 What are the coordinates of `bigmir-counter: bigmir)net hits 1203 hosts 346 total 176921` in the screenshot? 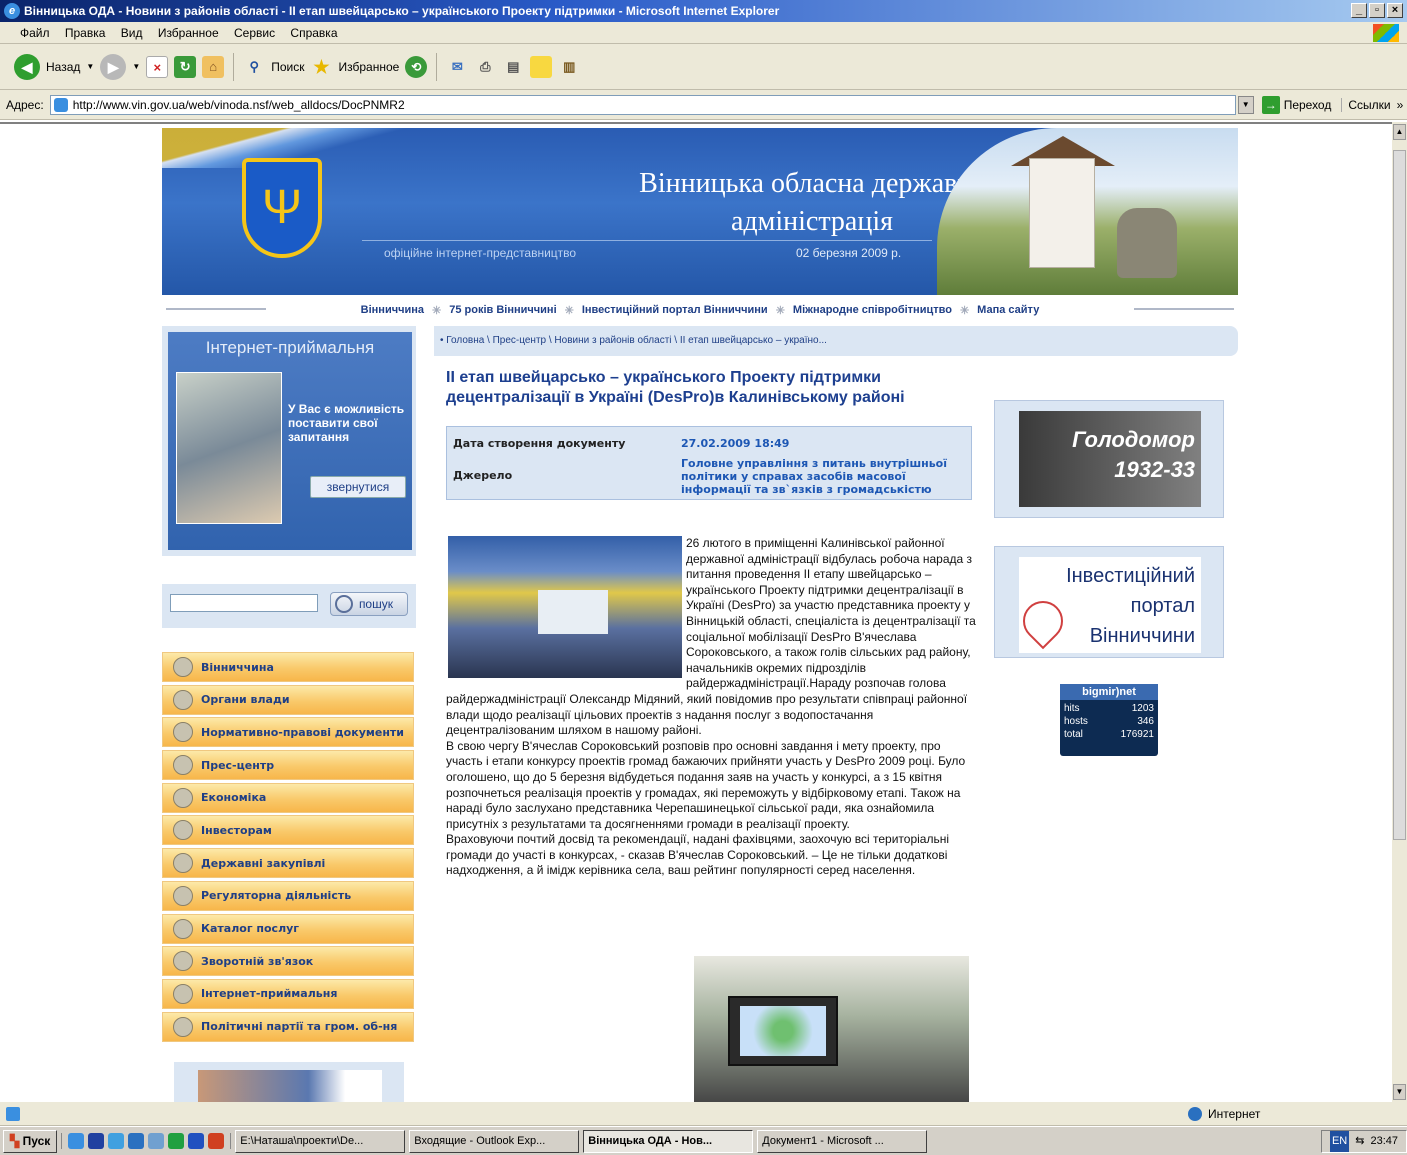 It's located at (1109, 720).